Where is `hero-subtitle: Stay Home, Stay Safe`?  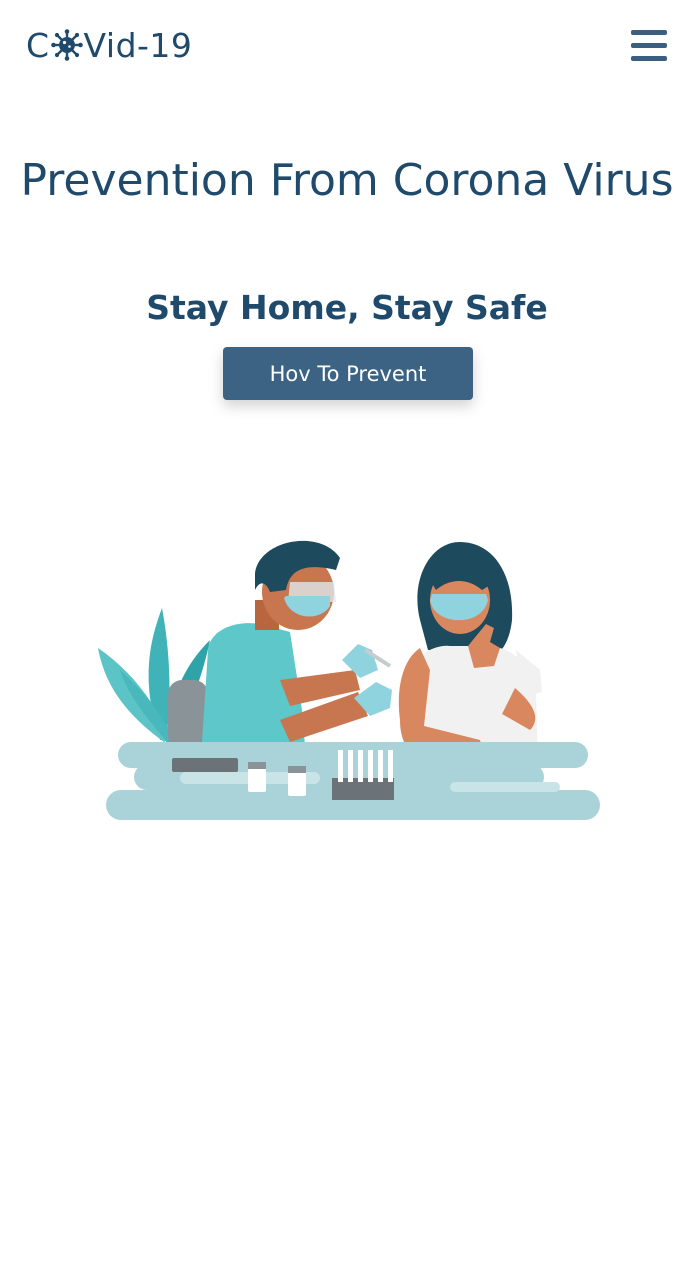
hero-subtitle: Stay Home, Stay Safe is located at coordinates (347, 307).